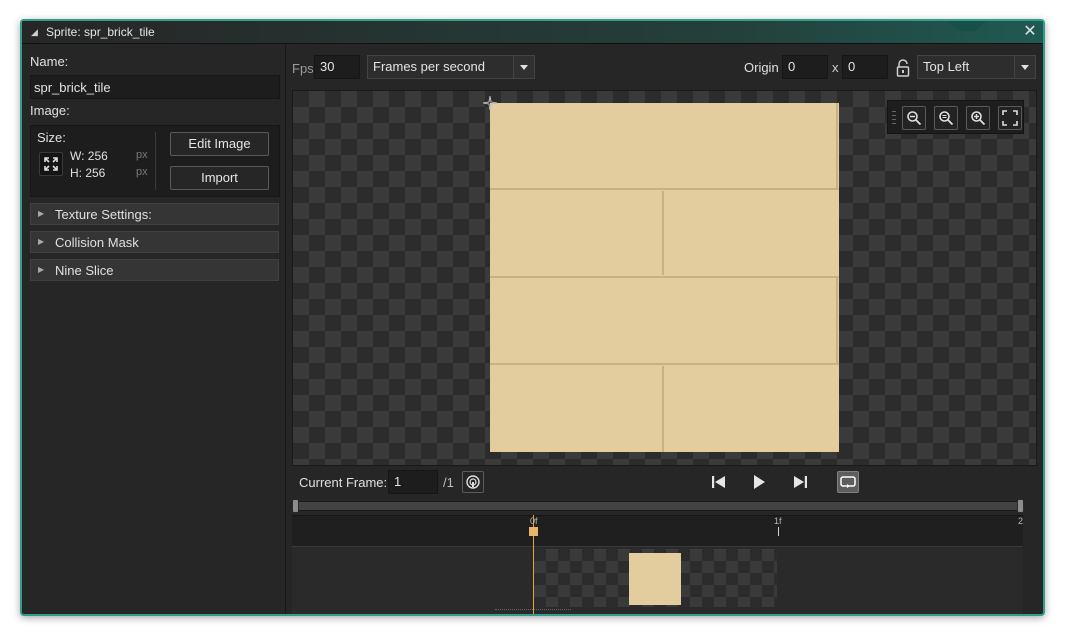  What do you see at coordinates (49, 61) in the screenshot?
I see `name-label: Name:` at bounding box center [49, 61].